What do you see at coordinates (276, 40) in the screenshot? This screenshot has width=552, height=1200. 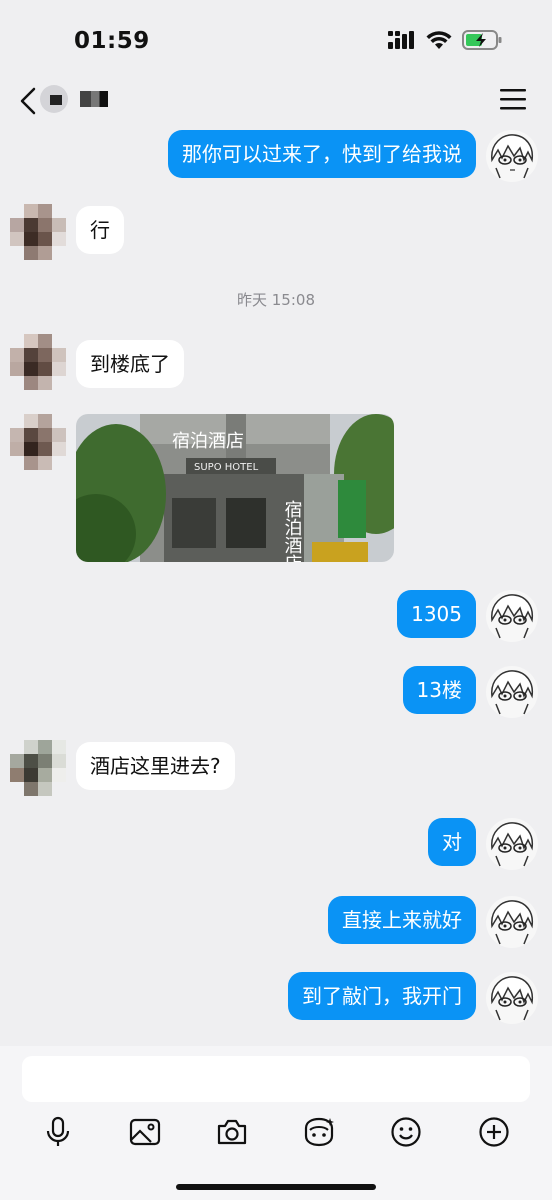 I see `status-bar: 01:59` at bounding box center [276, 40].